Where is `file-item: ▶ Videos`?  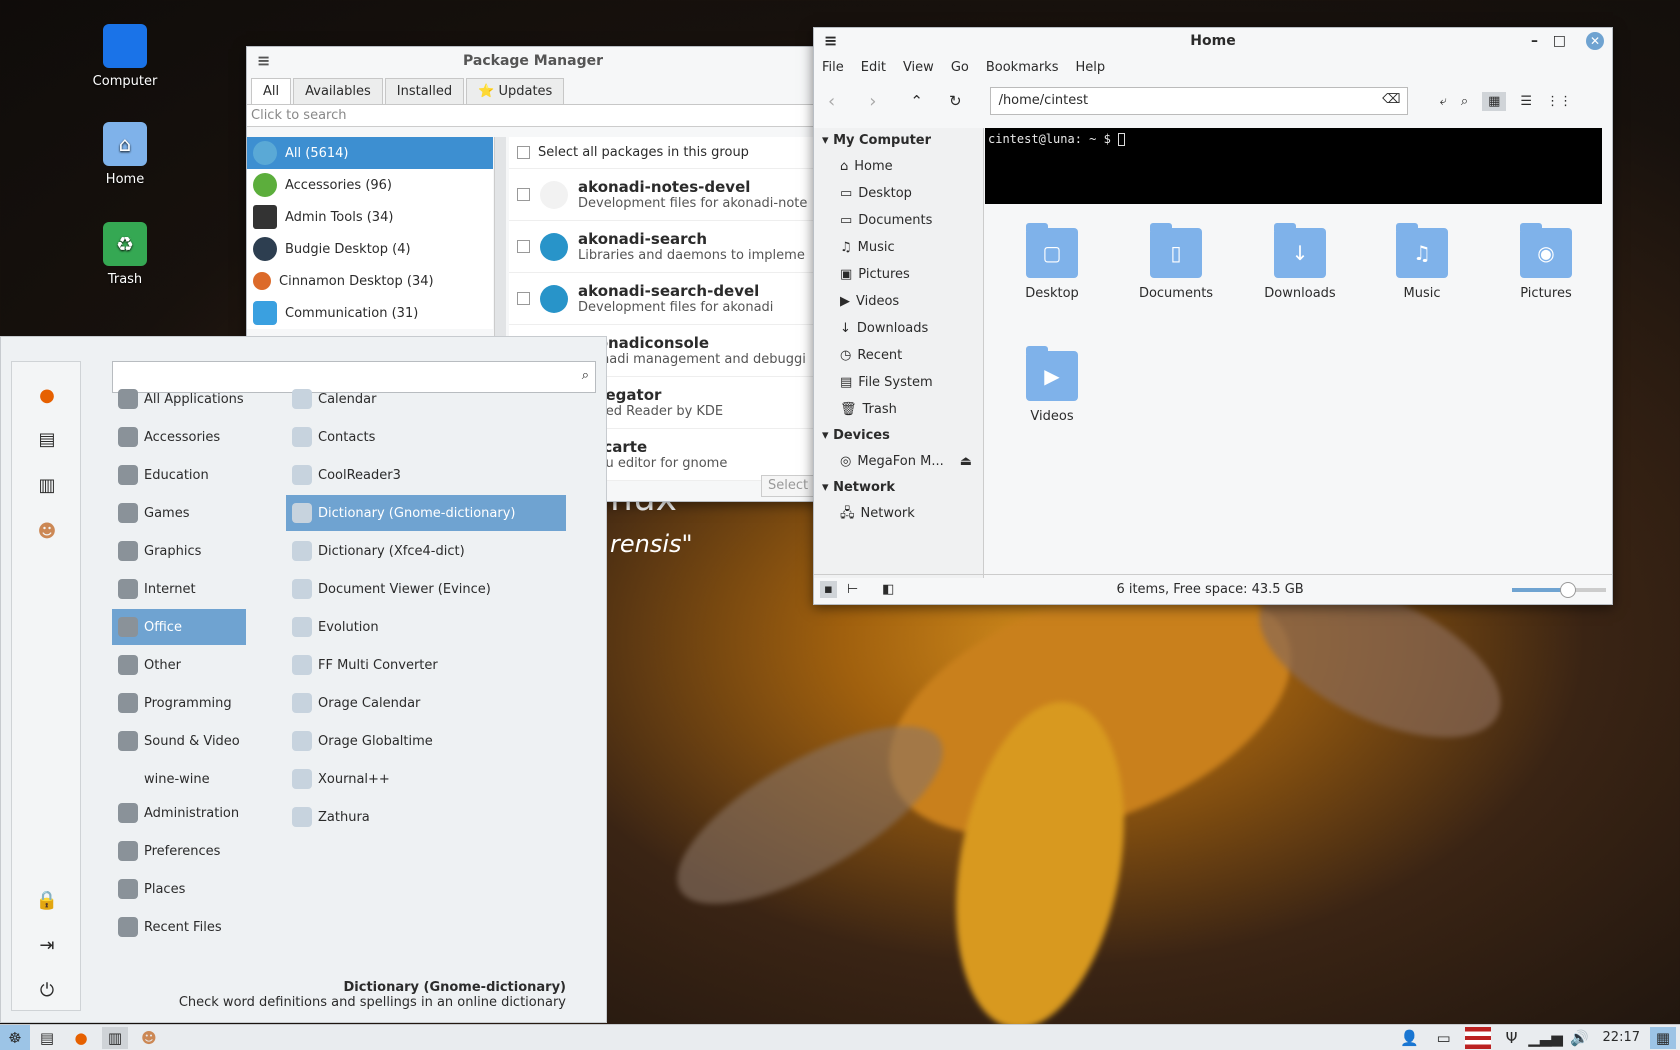
file-item: ▶ Videos is located at coordinates (1052, 385).